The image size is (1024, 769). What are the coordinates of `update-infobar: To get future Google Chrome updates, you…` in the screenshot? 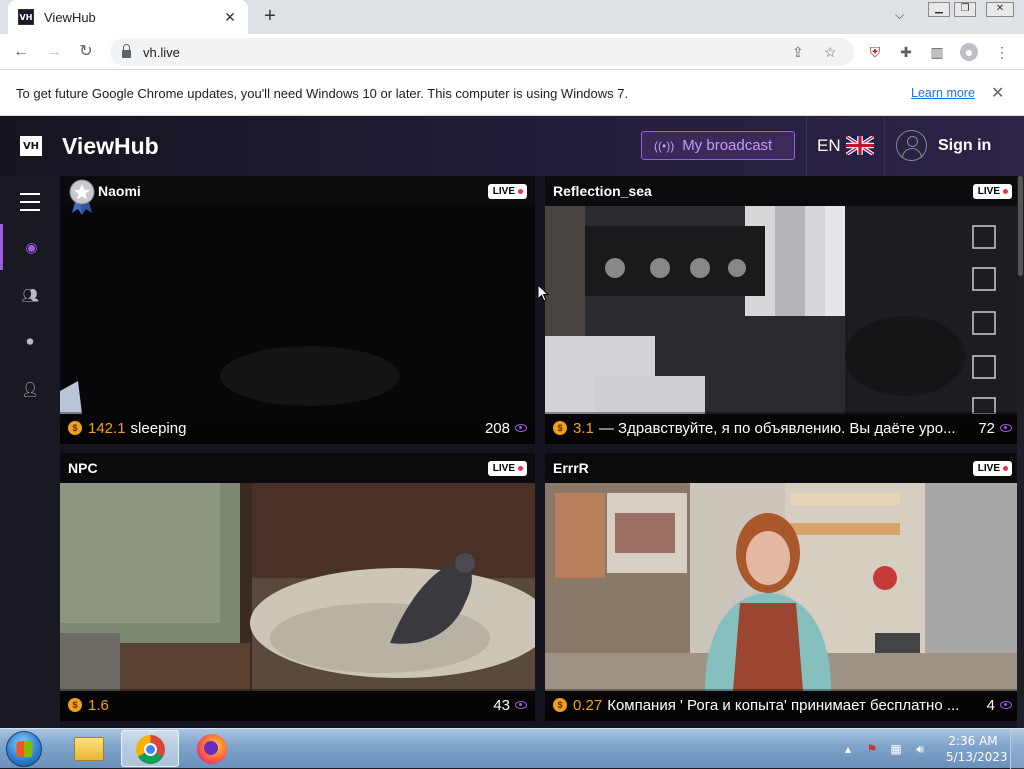 It's located at (512, 93).